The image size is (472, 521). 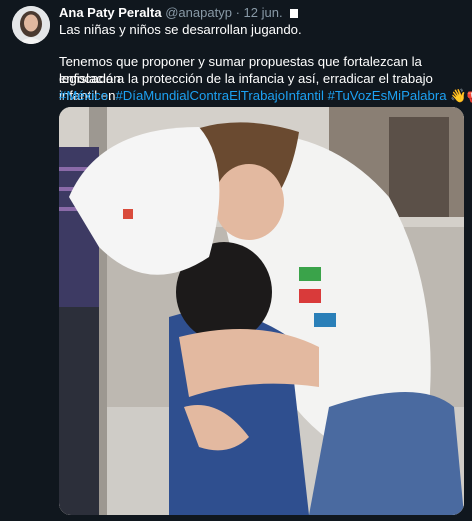 What do you see at coordinates (469, 95) in the screenshot?
I see `megaphone-icon: 📢` at bounding box center [469, 95].